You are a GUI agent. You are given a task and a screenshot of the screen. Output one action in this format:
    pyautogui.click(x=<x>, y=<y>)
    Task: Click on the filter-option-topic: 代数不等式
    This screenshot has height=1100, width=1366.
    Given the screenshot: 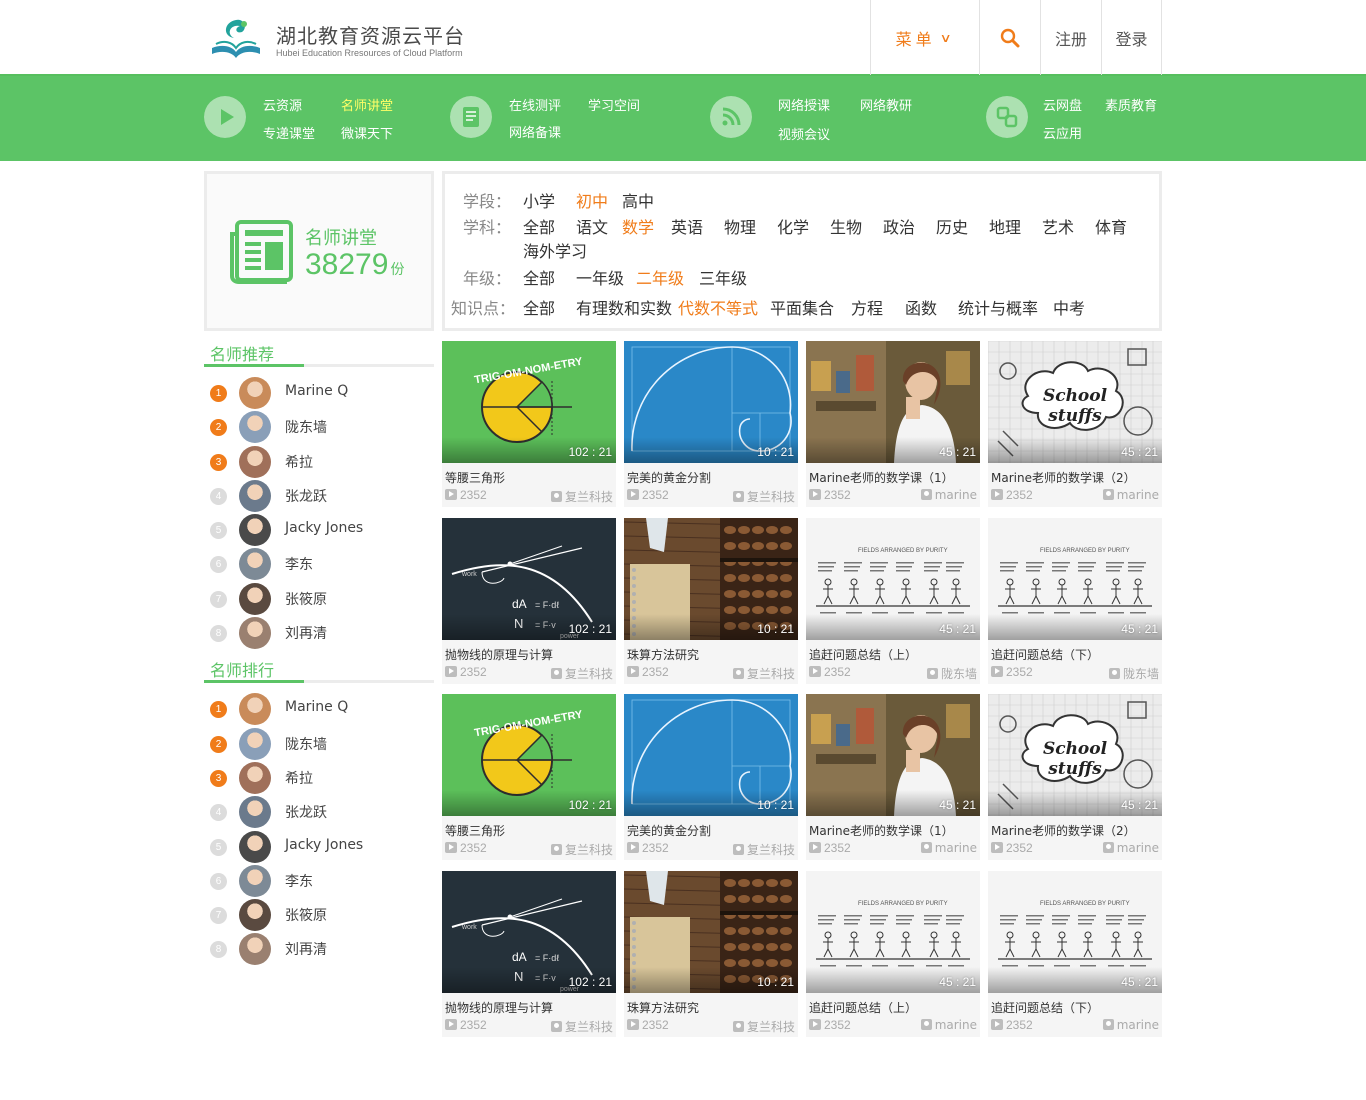 What is the action you would take?
    pyautogui.click(x=718, y=307)
    